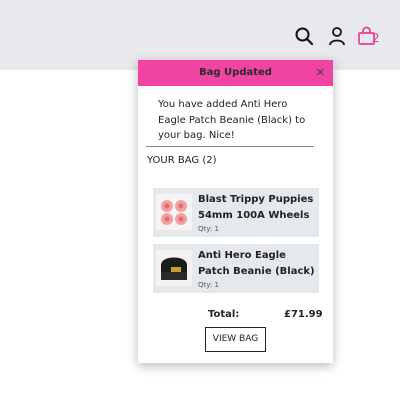  What do you see at coordinates (174, 268) in the screenshot?
I see `beanie-image` at bounding box center [174, 268].